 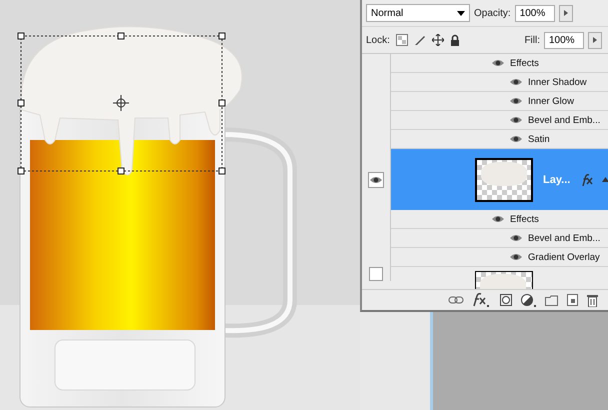 What do you see at coordinates (504, 180) in the screenshot?
I see `layer-thumbnail` at bounding box center [504, 180].